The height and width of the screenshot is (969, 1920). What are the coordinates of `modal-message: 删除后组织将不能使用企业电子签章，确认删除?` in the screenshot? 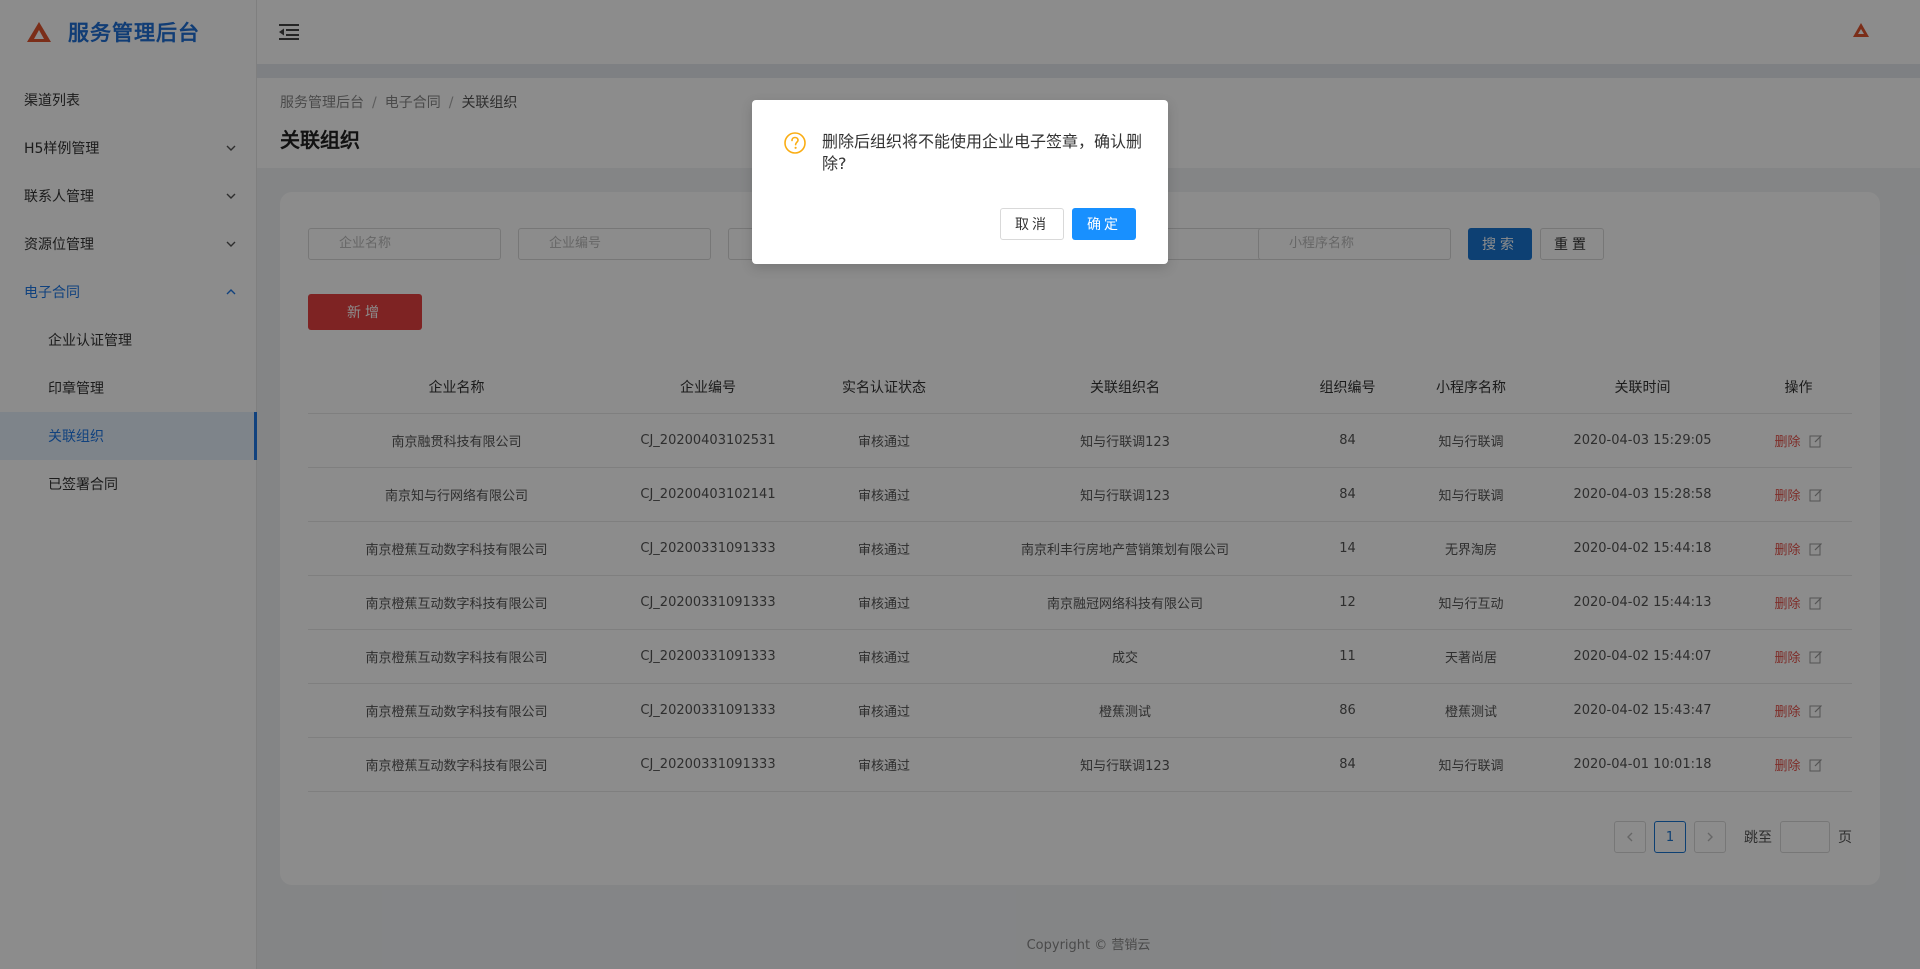 It's located at (982, 152).